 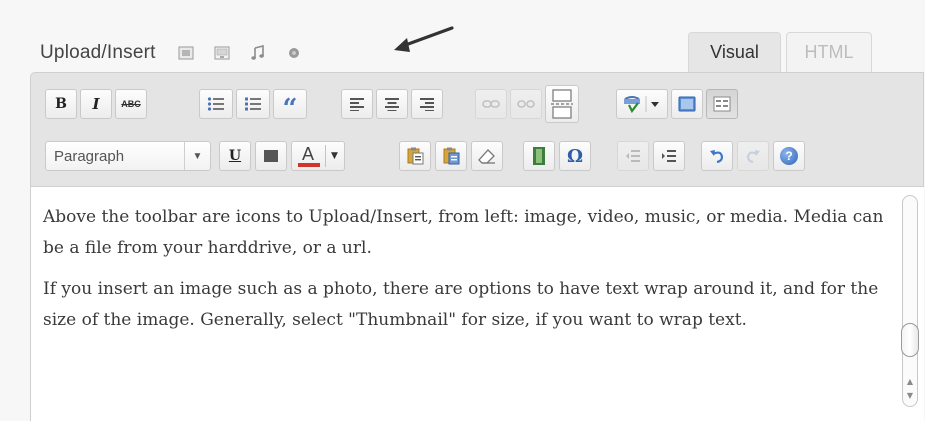 I want to click on kitchen-sink-icon, so click(x=722, y=104).